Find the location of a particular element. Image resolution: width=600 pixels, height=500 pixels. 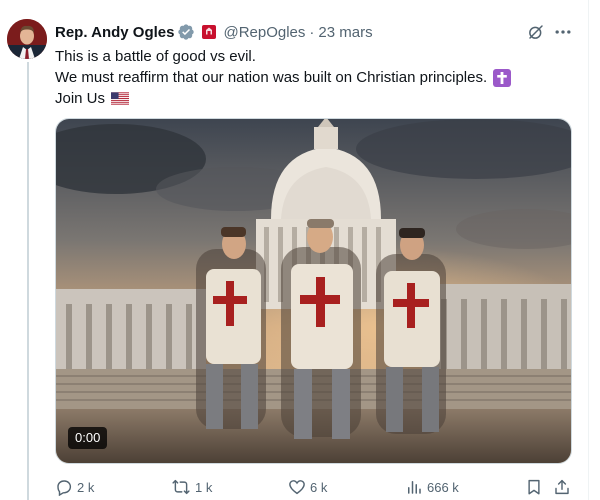

views-button: 666 k is located at coordinates (432, 487).